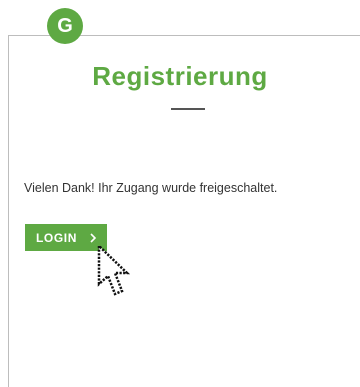 This screenshot has width=360, height=387. I want to click on logo-letter: G, so click(65, 26).